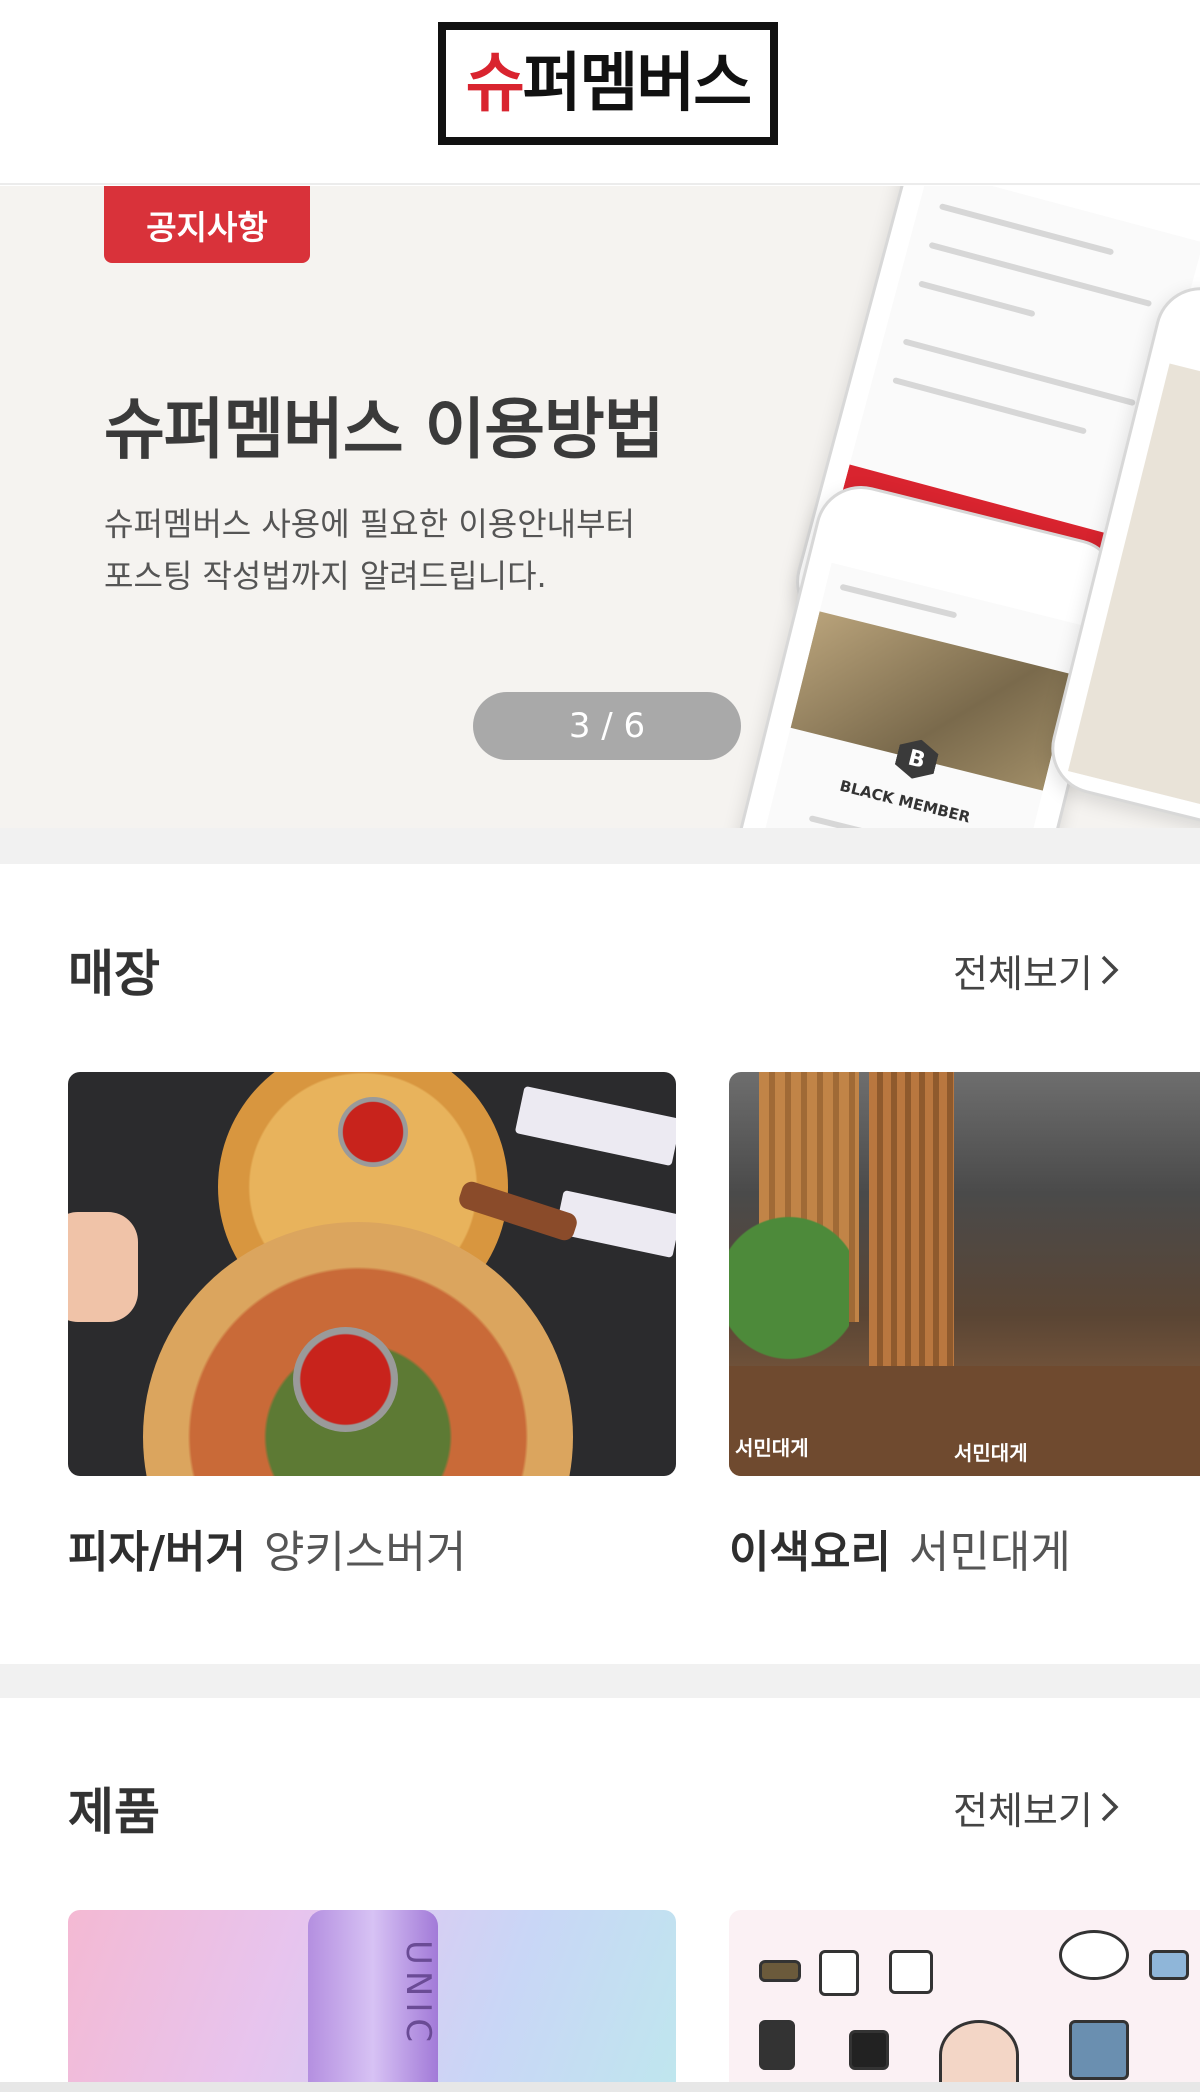 The width and height of the screenshot is (1200, 2092). What do you see at coordinates (369, 524) in the screenshot?
I see `banner-description-line: 슈퍼멤버스 사용에 필요한 이용안내부터` at bounding box center [369, 524].